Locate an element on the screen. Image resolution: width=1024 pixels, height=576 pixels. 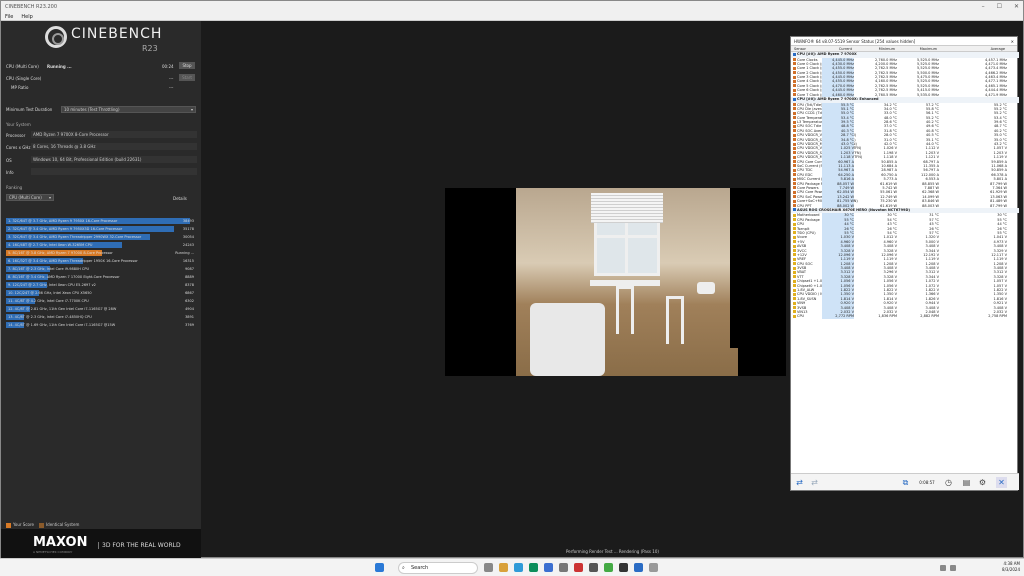
sensor-name: CPU (Tctl/Tdie) is located at coordinates (810, 104).